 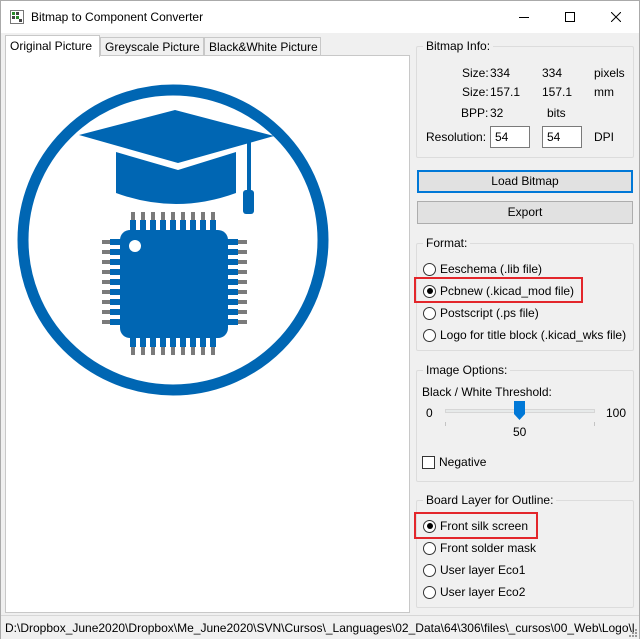 What do you see at coordinates (604, 137) in the screenshot?
I see `resolution-unit: DPI` at bounding box center [604, 137].